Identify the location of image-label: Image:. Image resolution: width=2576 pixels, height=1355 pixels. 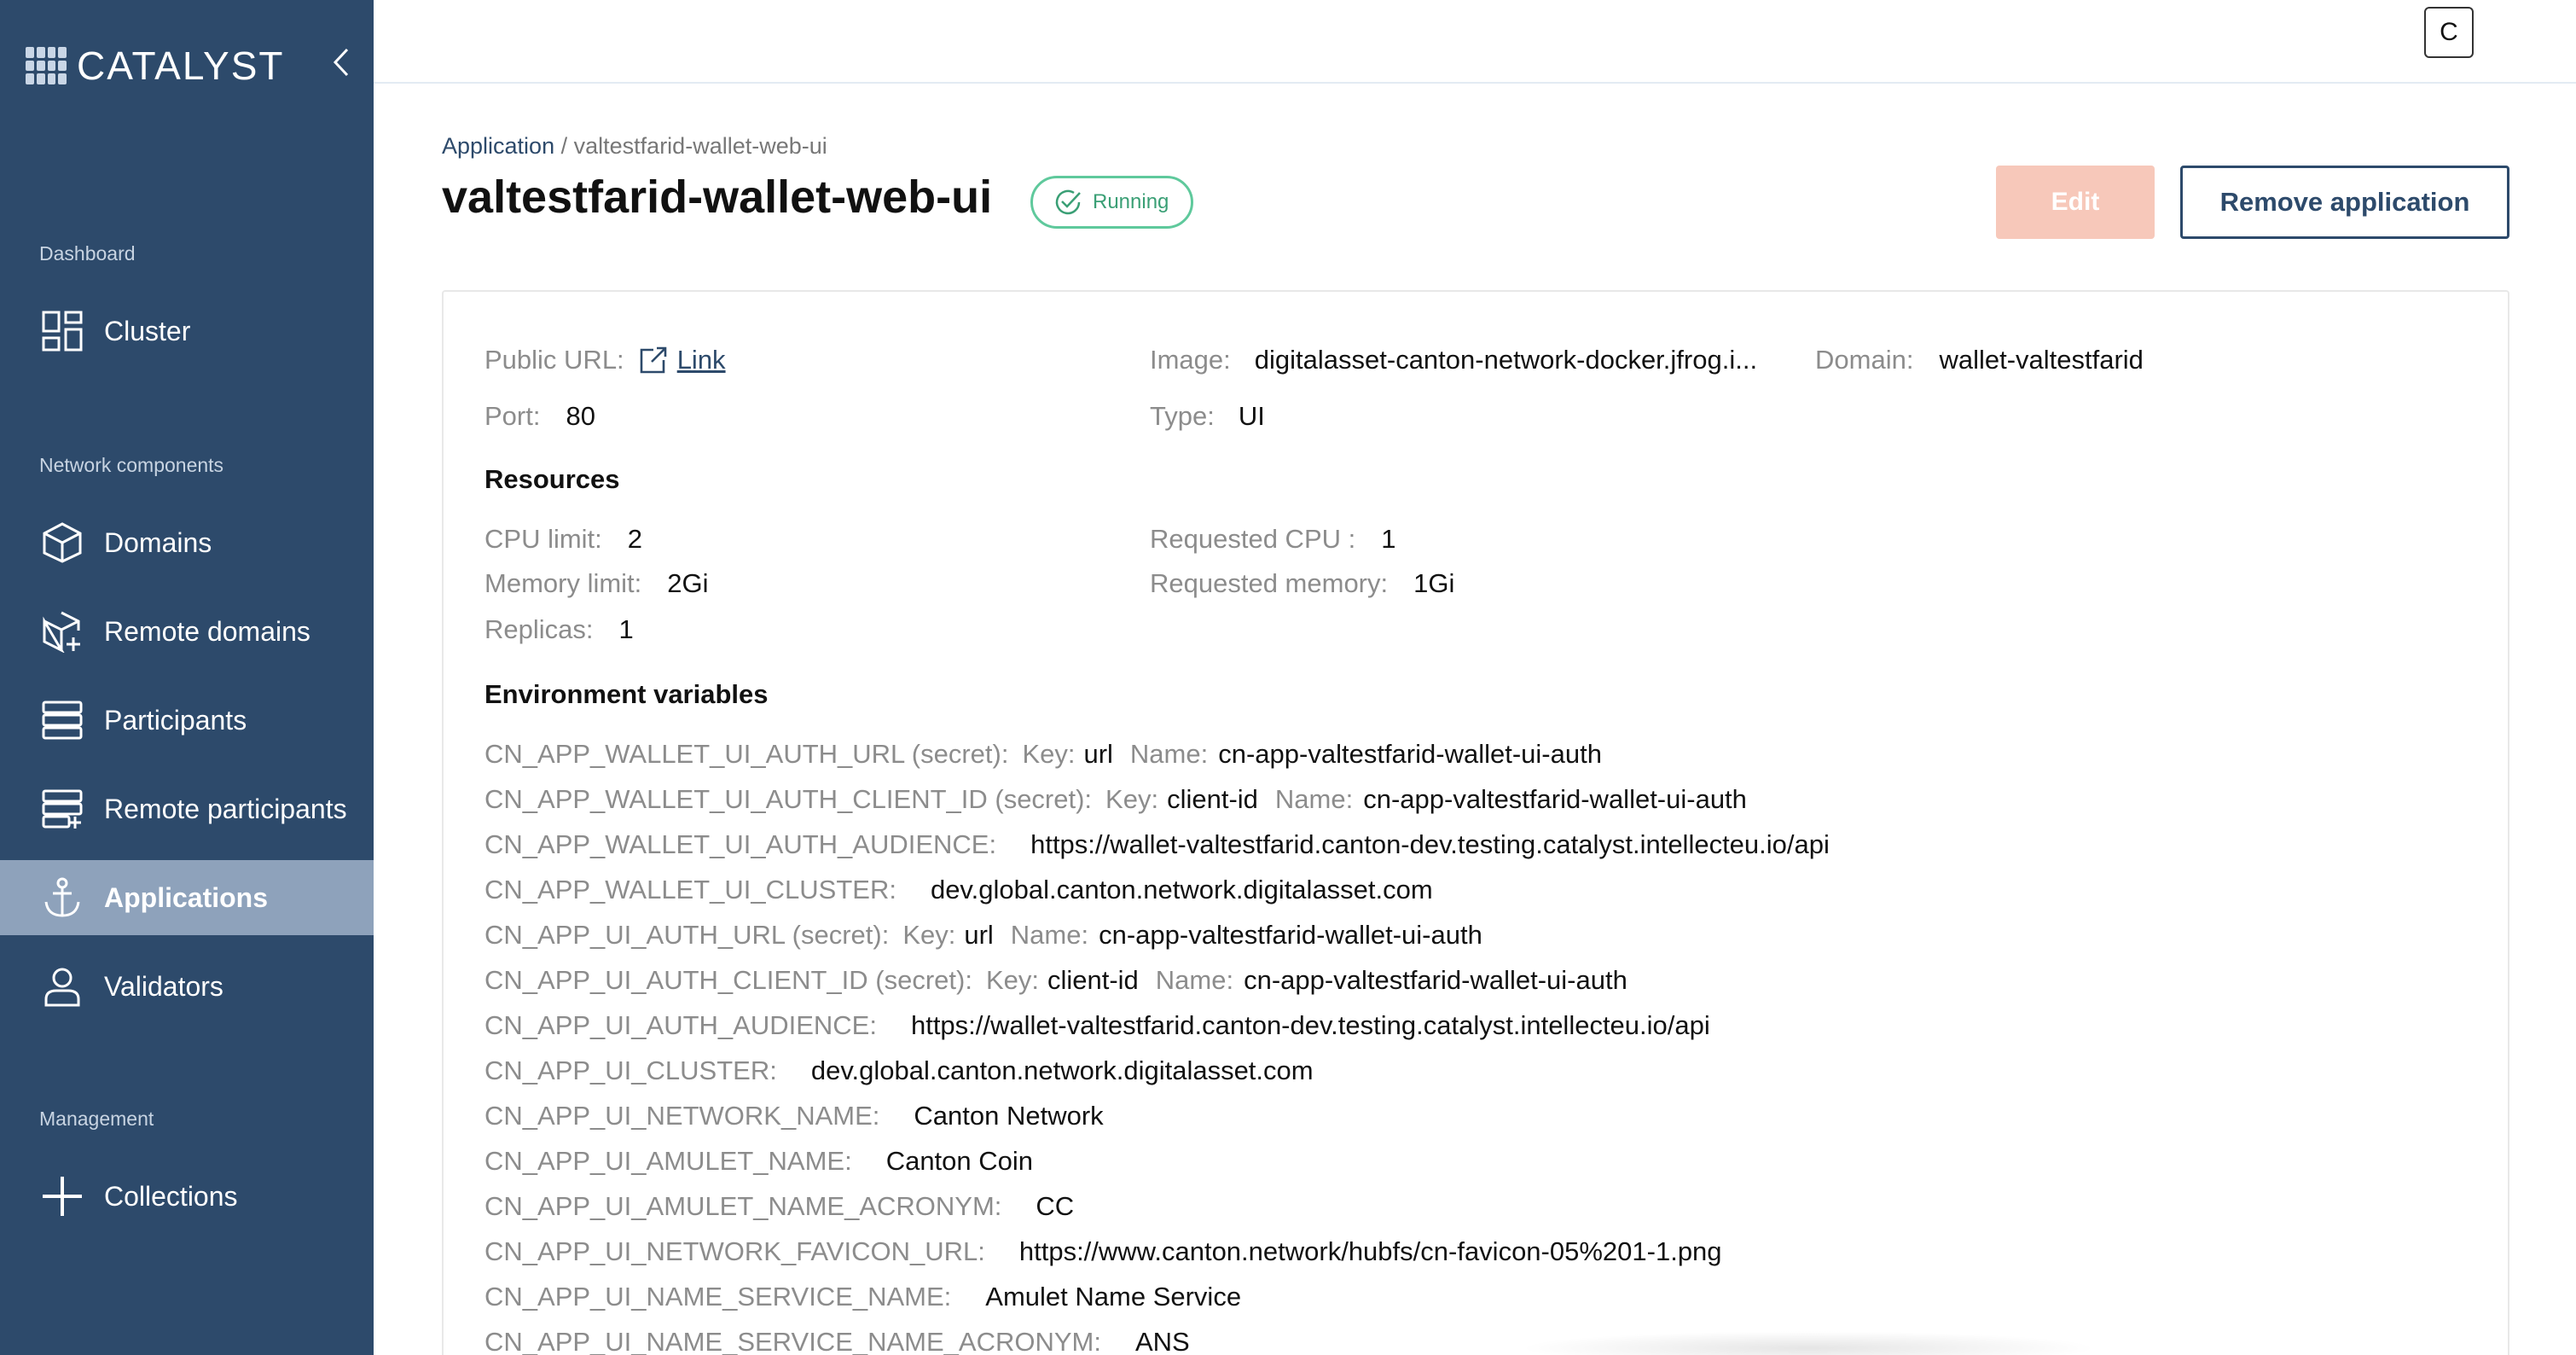
(1190, 360).